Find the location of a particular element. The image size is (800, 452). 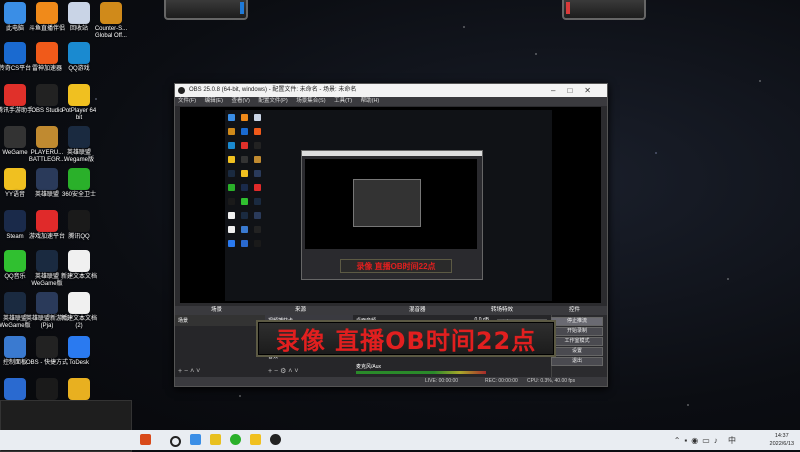

status-live: LIVE: 00:00:00 is located at coordinates (442, 381).